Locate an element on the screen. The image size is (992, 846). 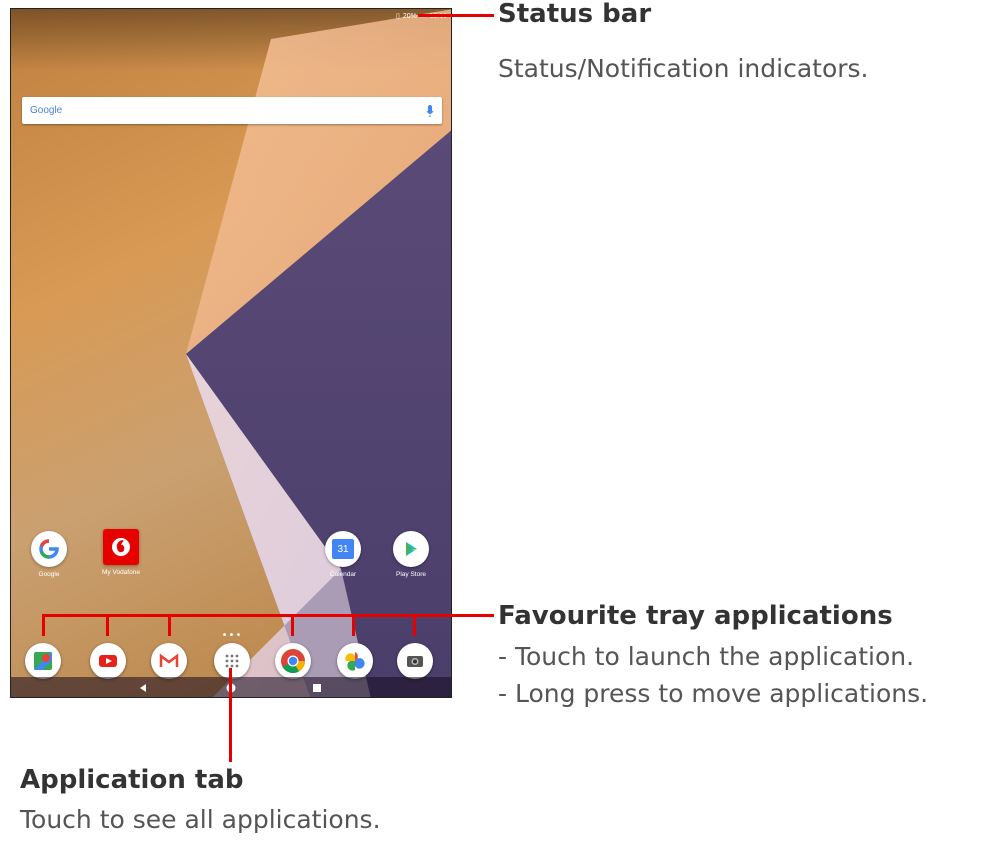
status-bar-description: Status/Notification indicators. is located at coordinates (683, 68).